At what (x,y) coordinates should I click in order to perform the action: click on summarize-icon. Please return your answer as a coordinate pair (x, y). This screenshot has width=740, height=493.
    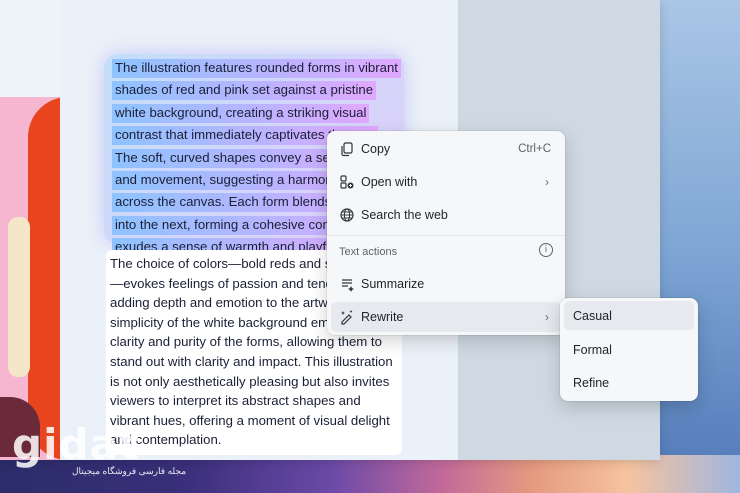
    Looking at the image, I should click on (347, 284).